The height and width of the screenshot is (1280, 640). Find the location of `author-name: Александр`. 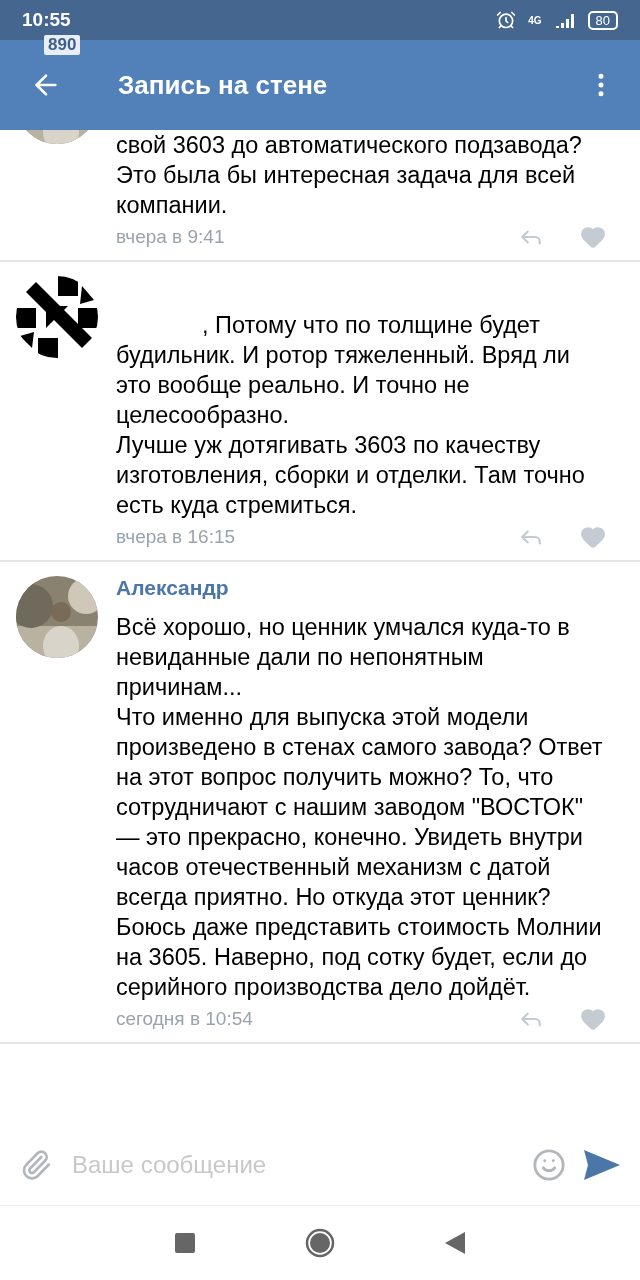

author-name: Александр is located at coordinates (361, 588).